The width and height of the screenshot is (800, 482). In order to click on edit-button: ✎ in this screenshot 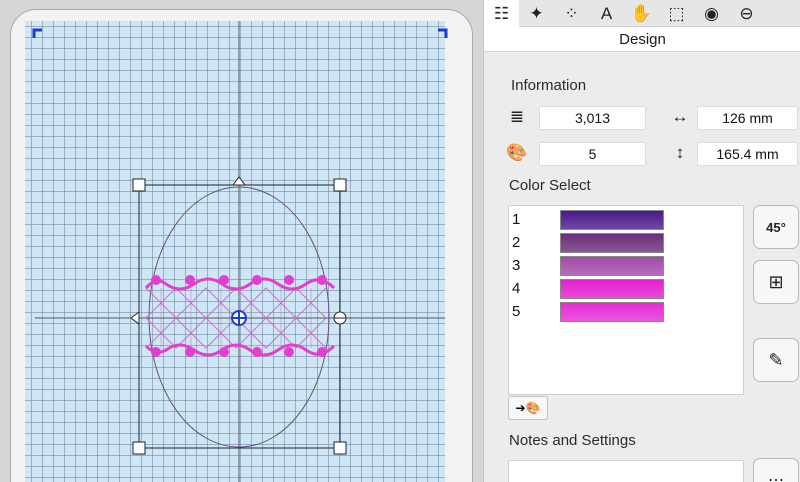, I will do `click(776, 360)`.